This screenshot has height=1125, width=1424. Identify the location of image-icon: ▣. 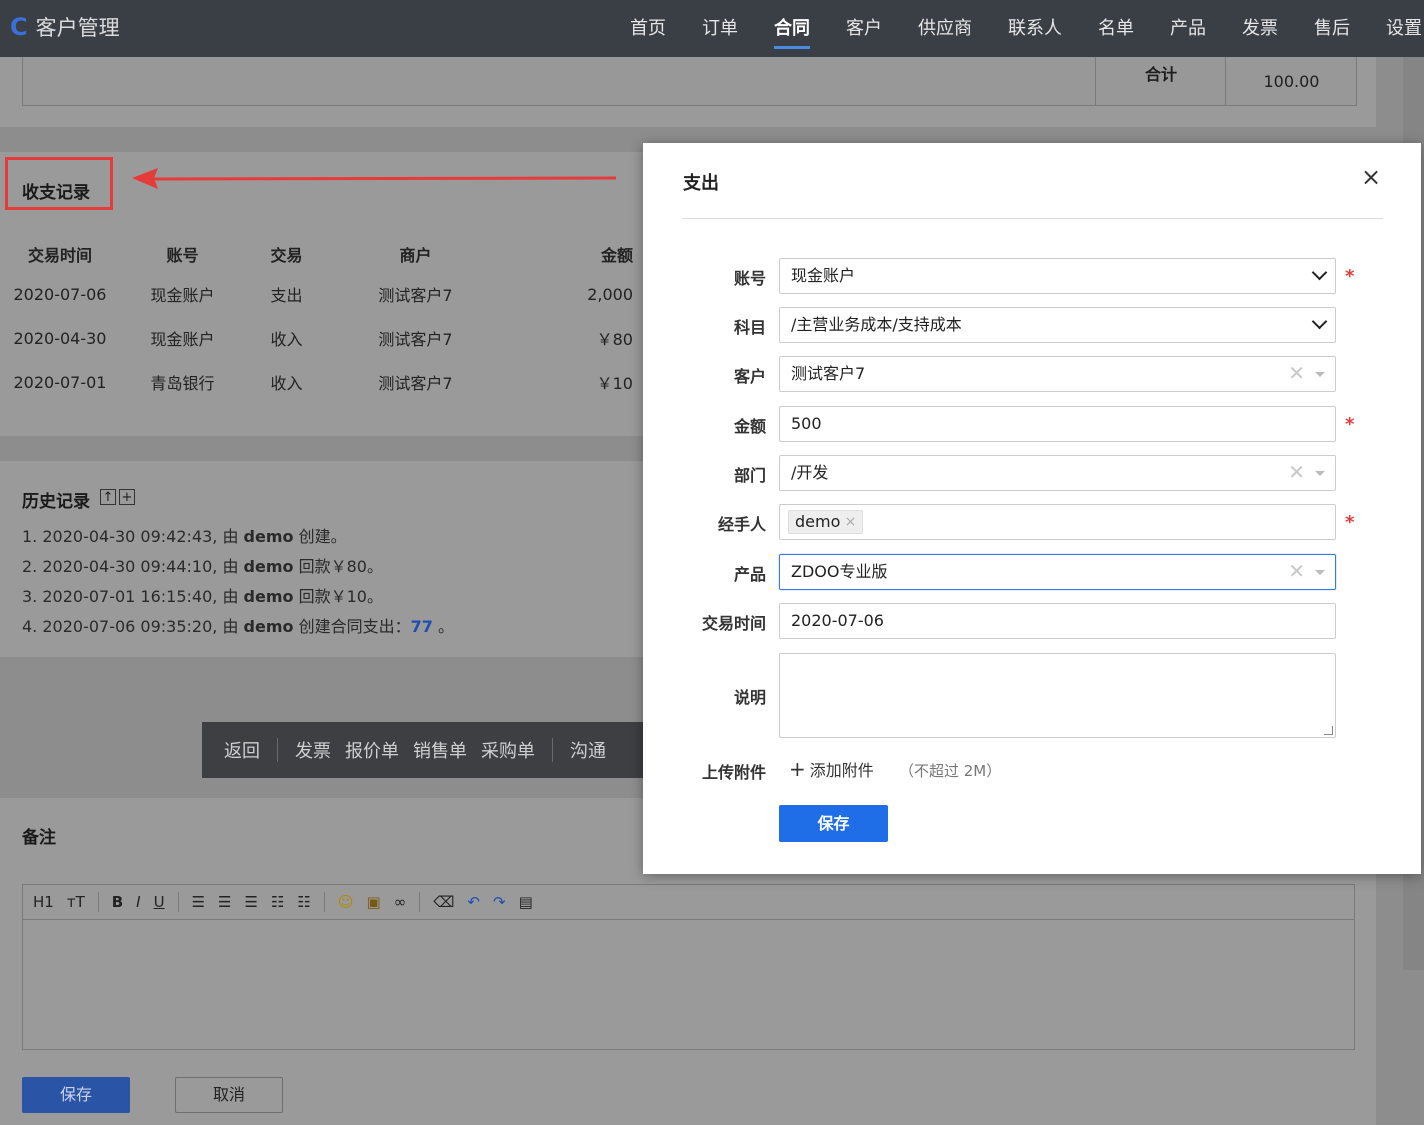
(374, 902).